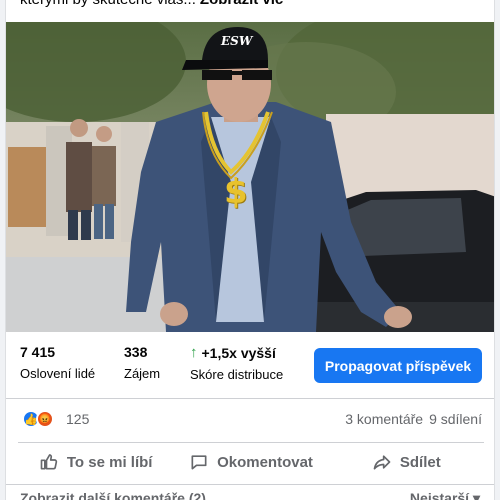 The height and width of the screenshot is (500, 500). Describe the element at coordinates (250, 492) in the screenshot. I see `comments-footer: Zobrazit další komentáře (2) Nejstarší ▾` at that location.